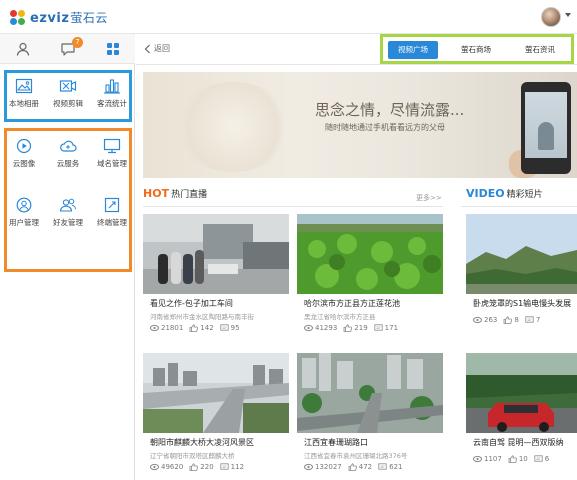 The height and width of the screenshot is (480, 577). I want to click on comments-stat: 6, so click(541, 459).